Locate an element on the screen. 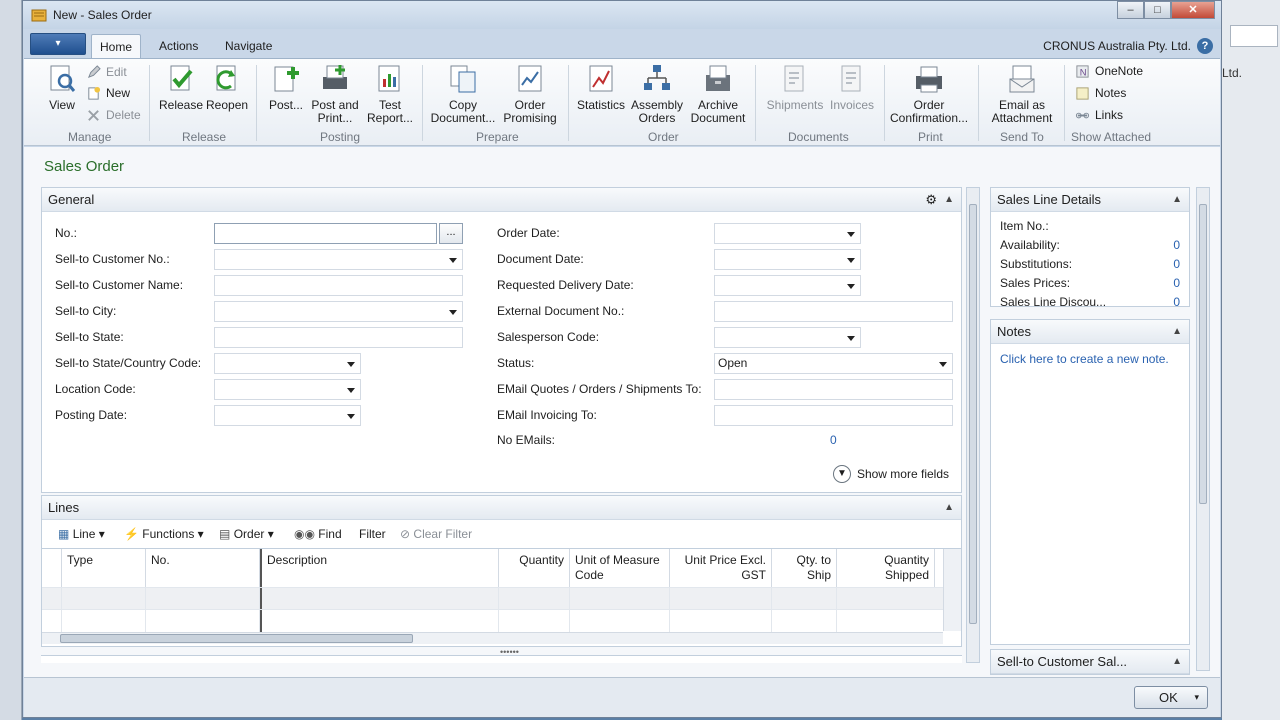  links-button: Links is located at coordinates (1099, 115).